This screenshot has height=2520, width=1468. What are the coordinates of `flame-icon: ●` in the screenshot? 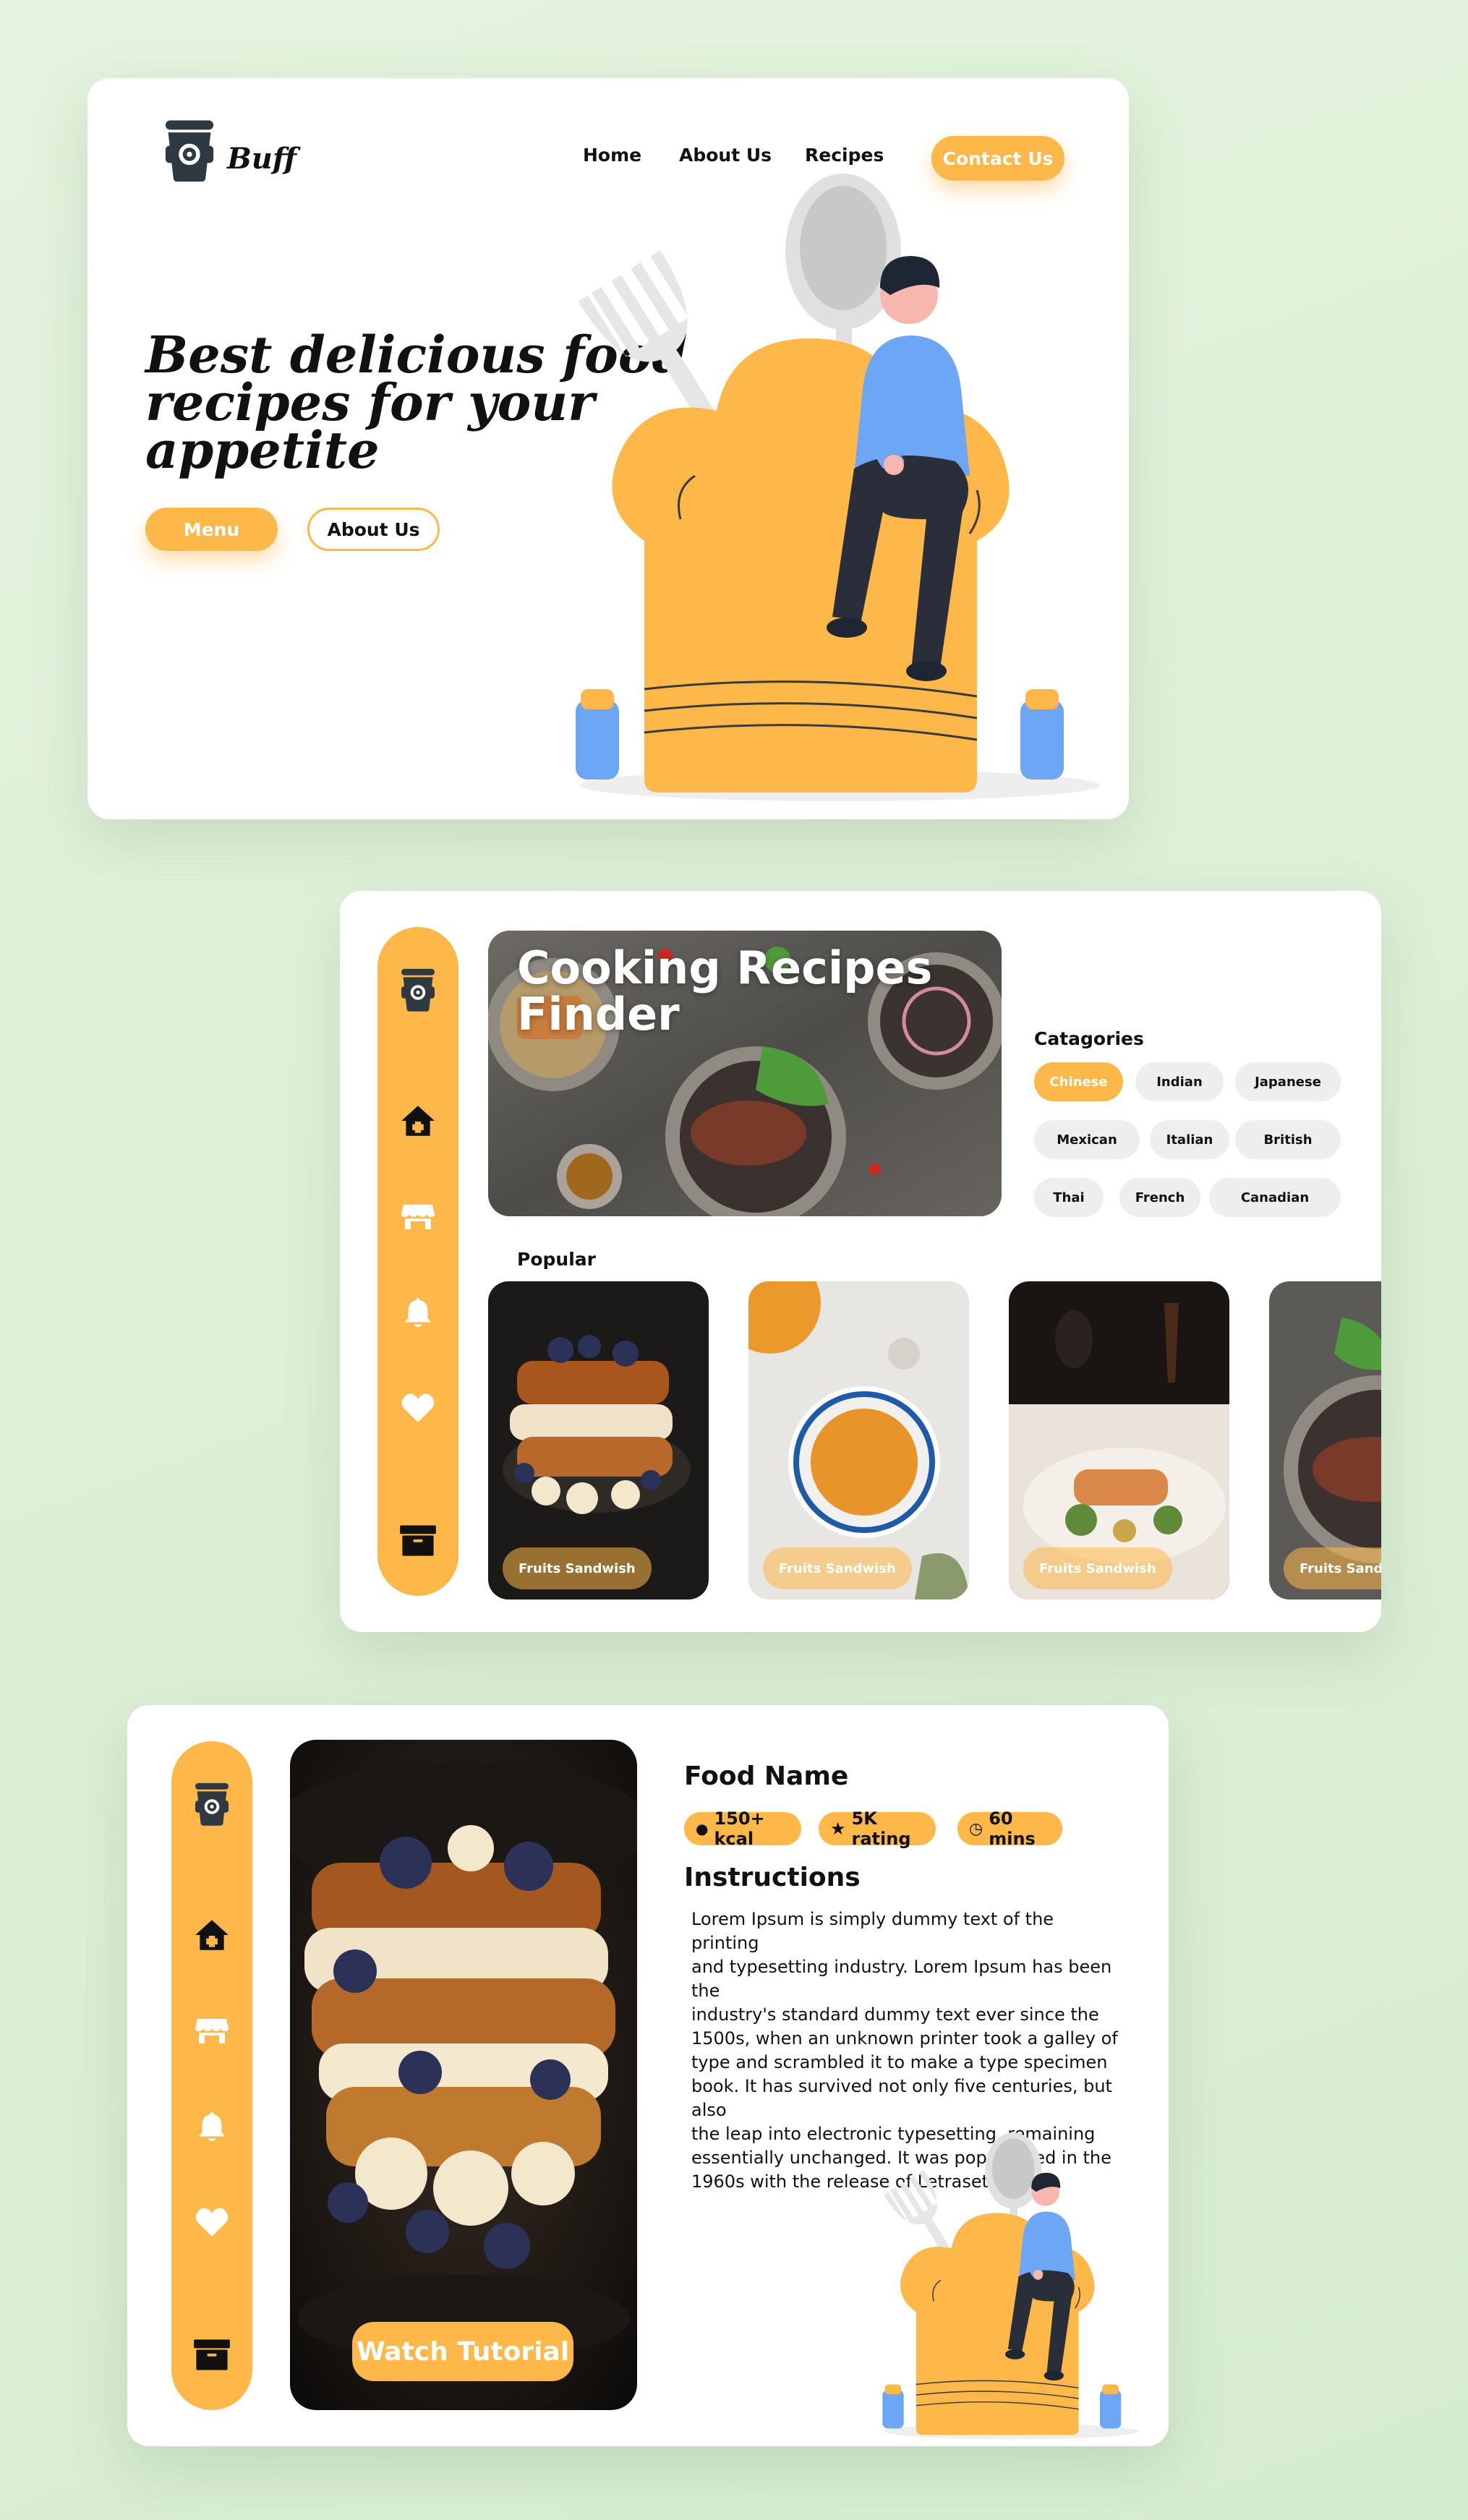 It's located at (702, 1828).